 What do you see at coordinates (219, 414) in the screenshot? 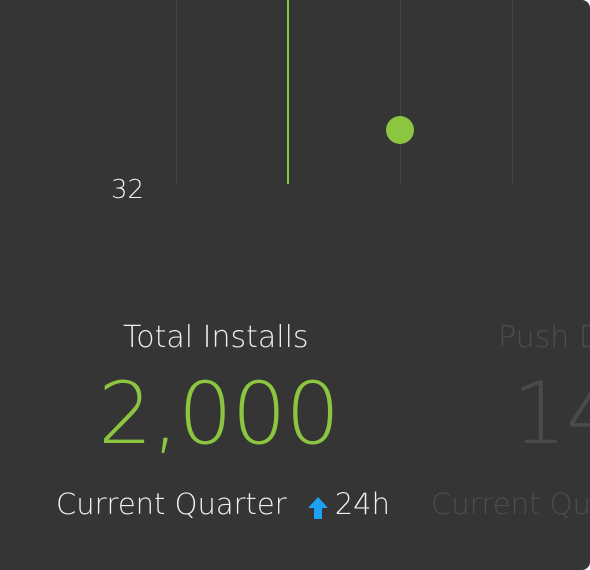
I see `stat-value: 2,000` at bounding box center [219, 414].